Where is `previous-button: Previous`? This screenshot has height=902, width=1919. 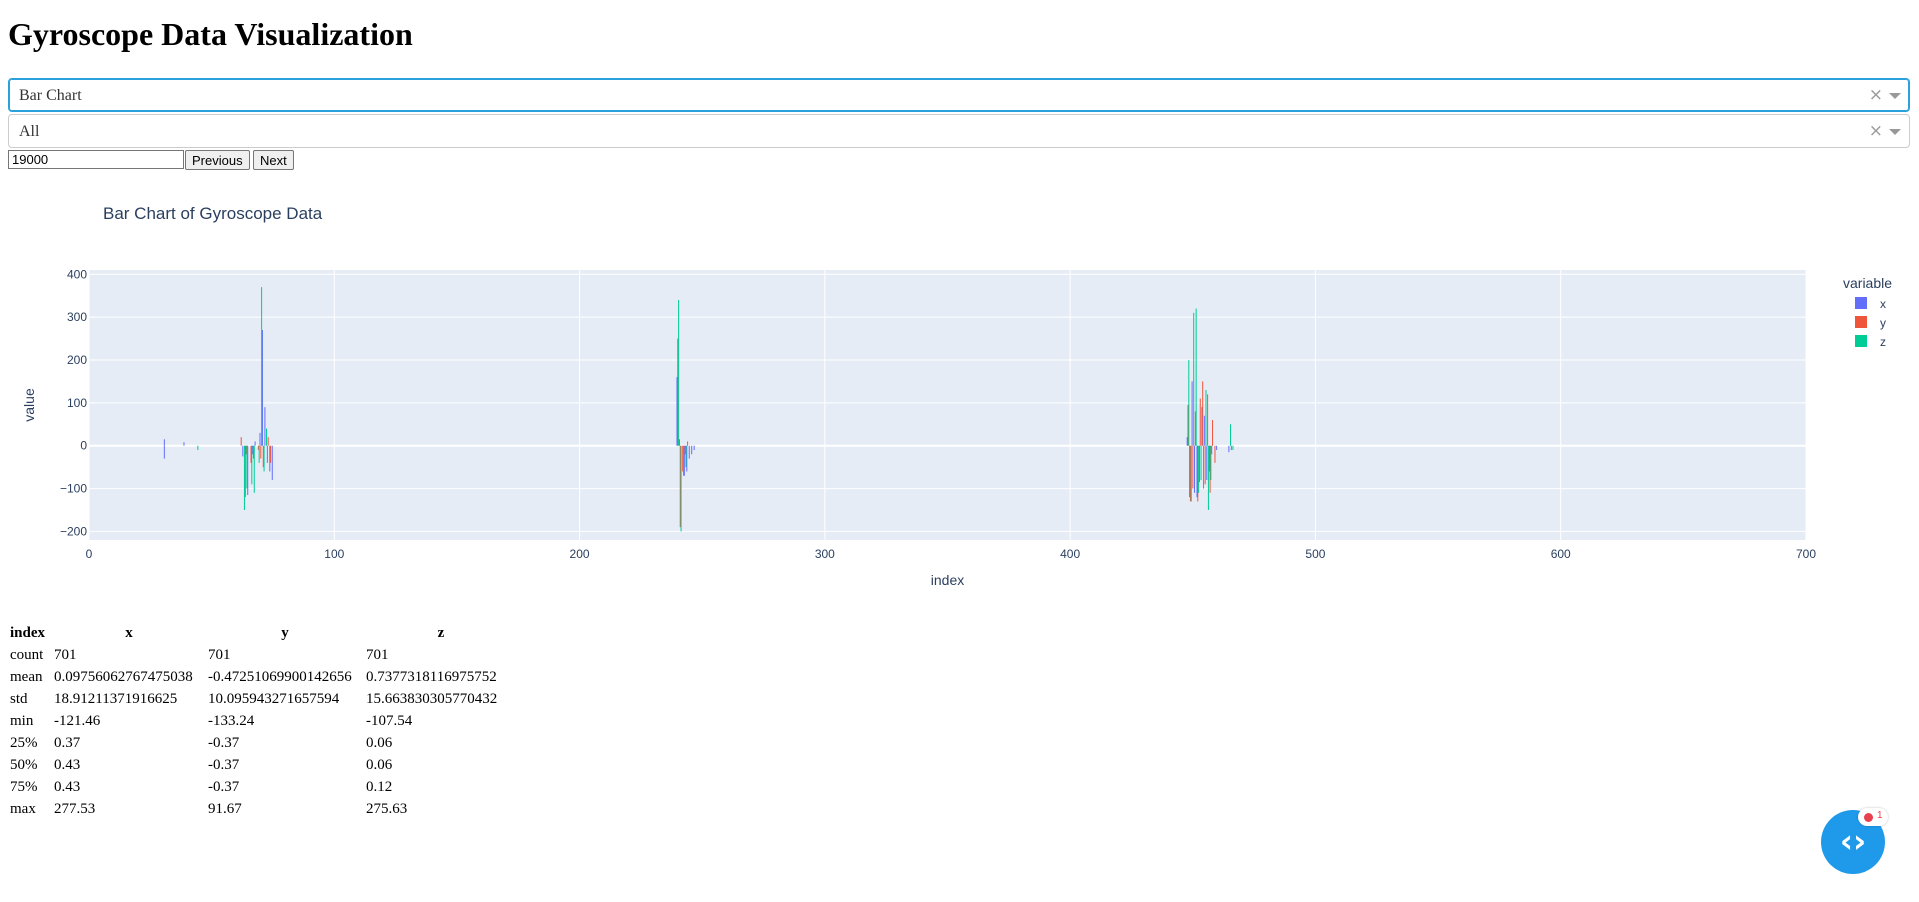 previous-button: Previous is located at coordinates (217, 160).